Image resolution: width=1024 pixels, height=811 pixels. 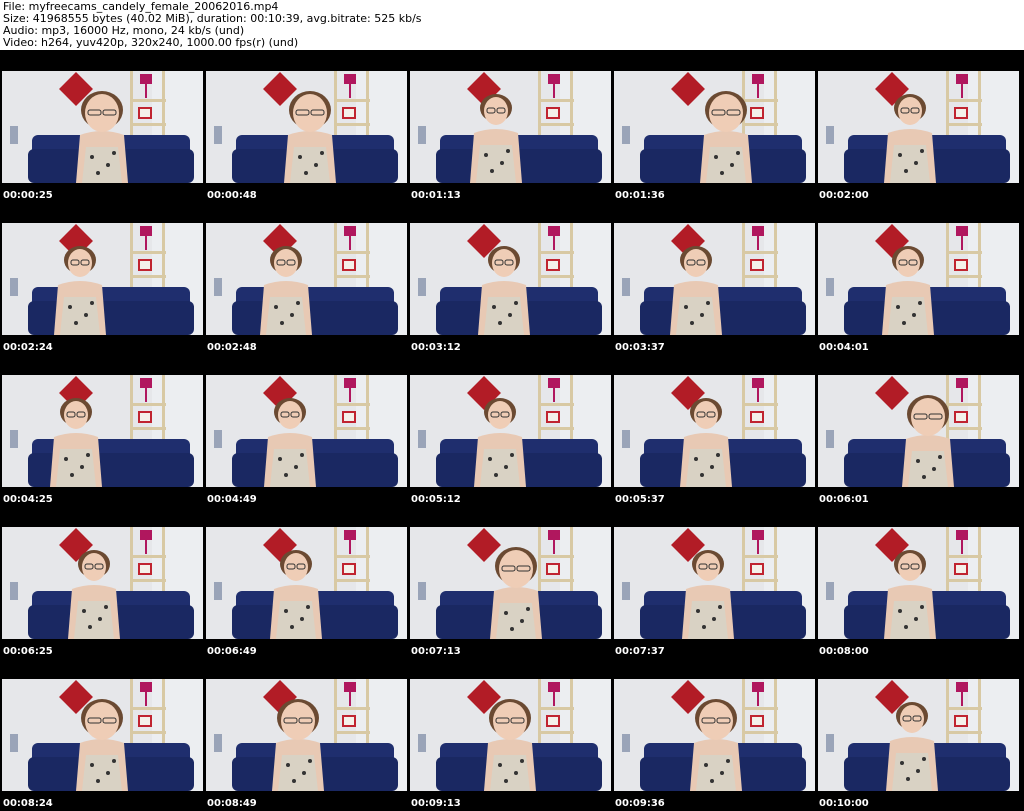 I want to click on frame-timestamp: 00:02:24, so click(x=28, y=347).